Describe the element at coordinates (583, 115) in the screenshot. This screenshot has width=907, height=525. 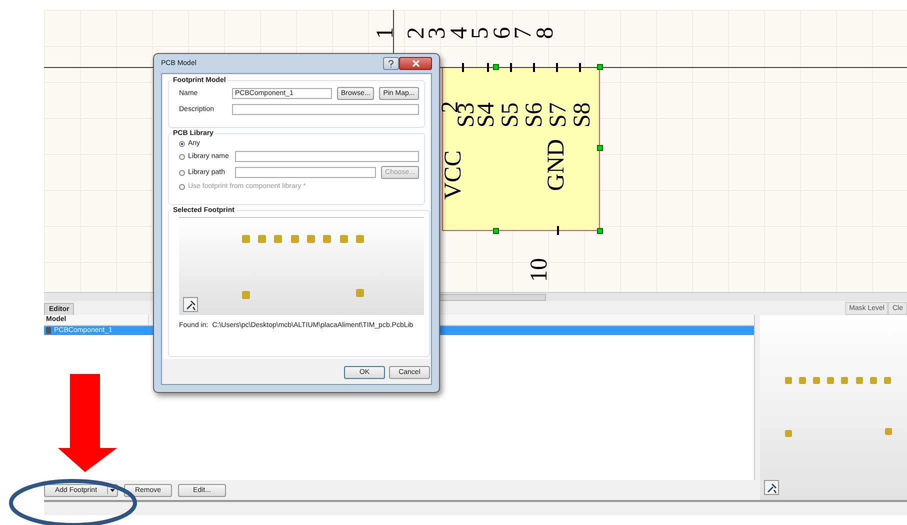
I see `pin-name: S8` at that location.